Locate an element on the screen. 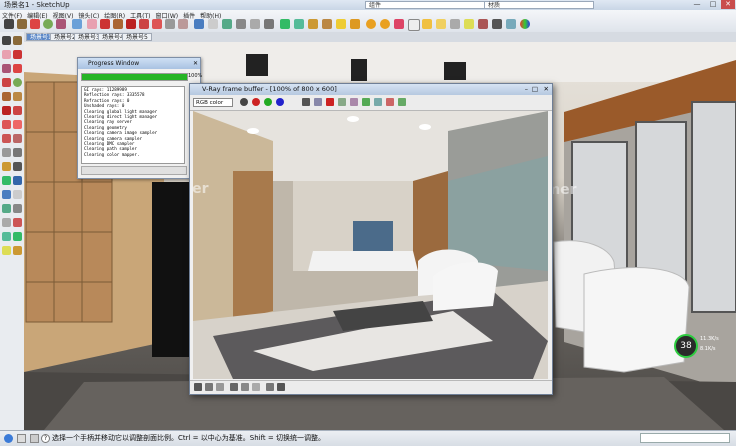  measurements-box is located at coordinates (685, 438).